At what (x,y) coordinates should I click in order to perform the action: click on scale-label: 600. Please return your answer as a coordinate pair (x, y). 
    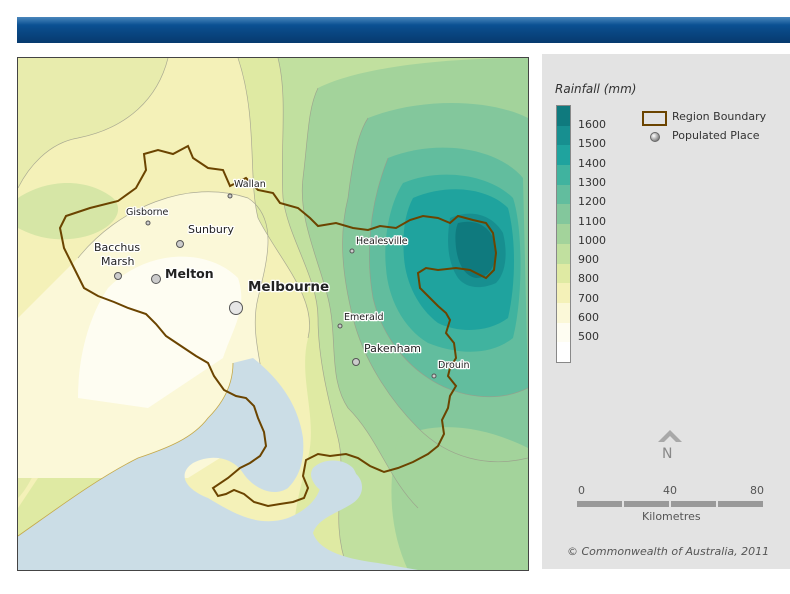
    Looking at the image, I should click on (588, 317).